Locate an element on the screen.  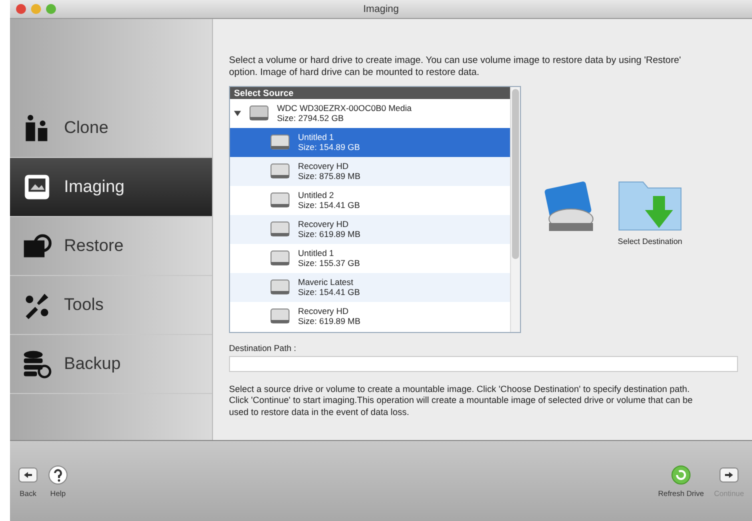
continue-icon is located at coordinates (728, 474).